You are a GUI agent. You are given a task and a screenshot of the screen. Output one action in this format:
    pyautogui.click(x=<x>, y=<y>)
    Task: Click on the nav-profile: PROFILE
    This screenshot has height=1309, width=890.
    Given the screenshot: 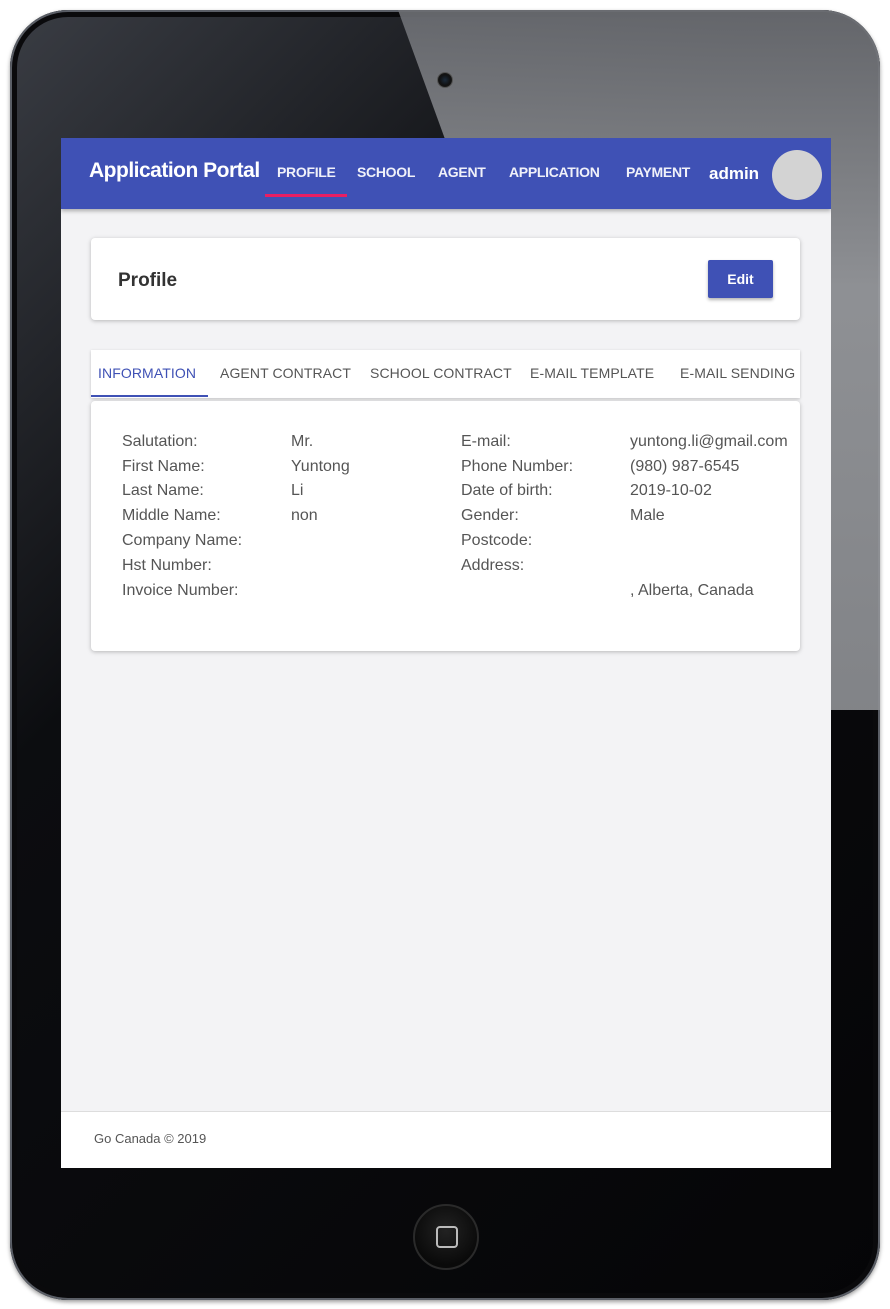 What is the action you would take?
    pyautogui.click(x=306, y=172)
    